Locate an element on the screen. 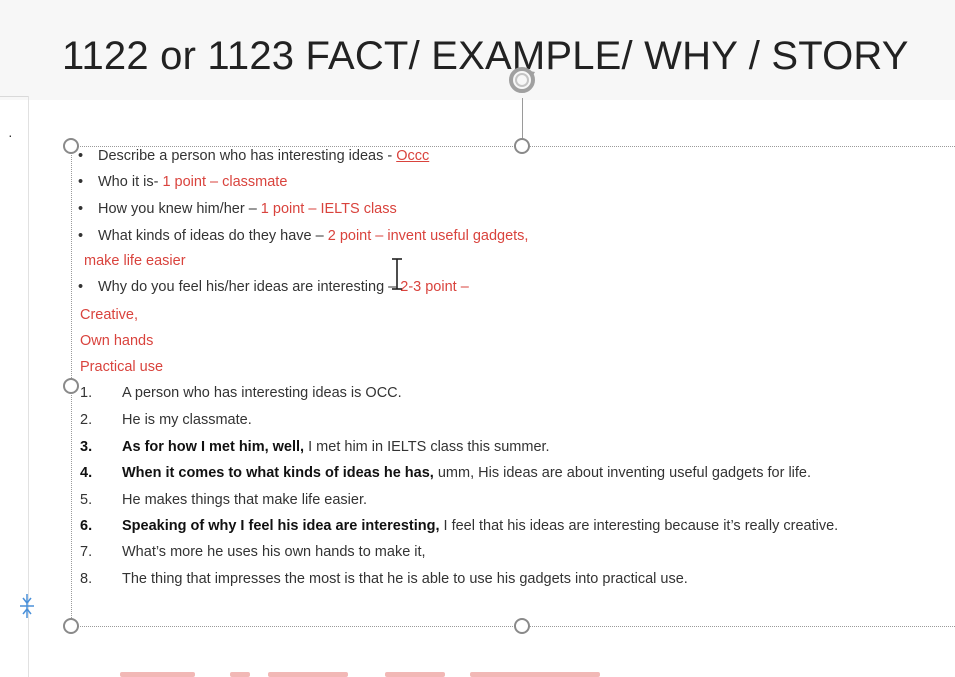 Image resolution: width=955 pixels, height=677 pixels. item-text: He is my classmate. is located at coordinates (187, 420).